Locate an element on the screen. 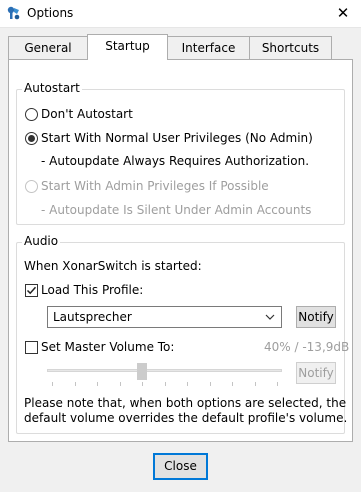 The image size is (361, 492). close-button: Close is located at coordinates (180, 466).